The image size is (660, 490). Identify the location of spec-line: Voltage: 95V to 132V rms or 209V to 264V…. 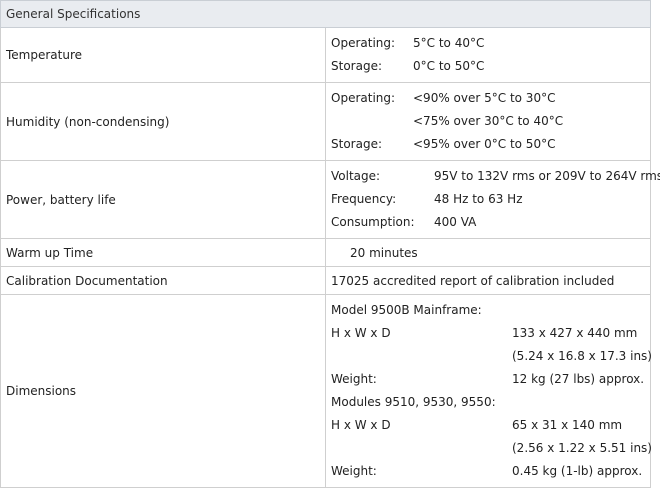
(495, 176).